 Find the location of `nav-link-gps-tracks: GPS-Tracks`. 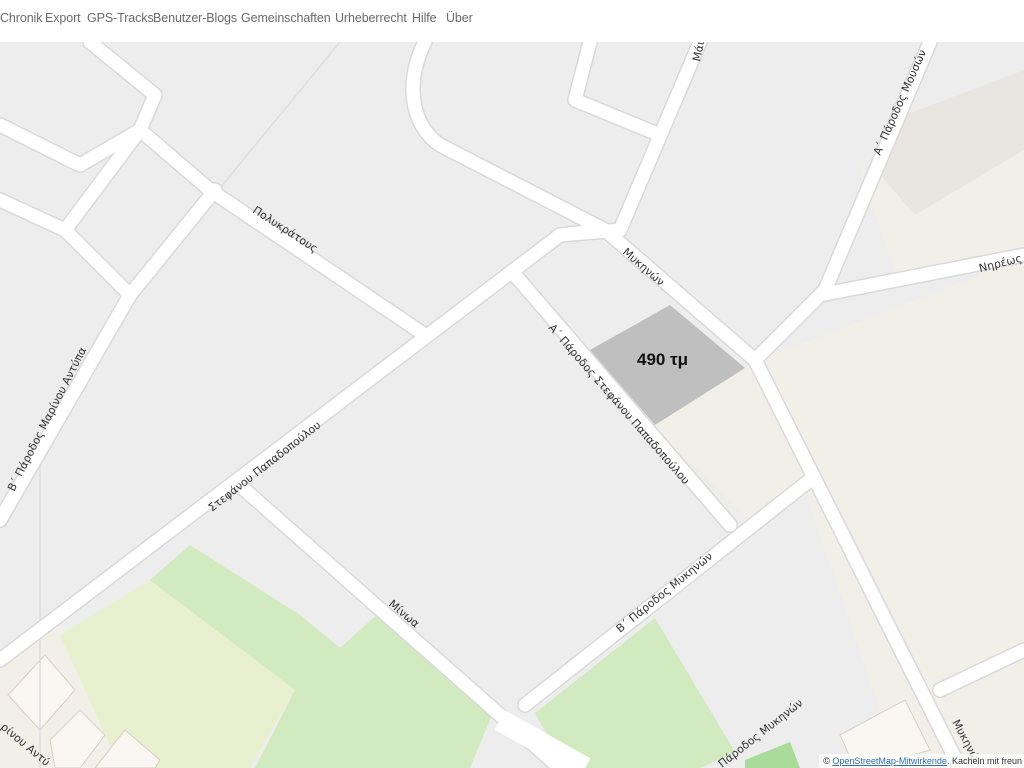

nav-link-gps-tracks: GPS-Tracks is located at coordinates (120, 18).